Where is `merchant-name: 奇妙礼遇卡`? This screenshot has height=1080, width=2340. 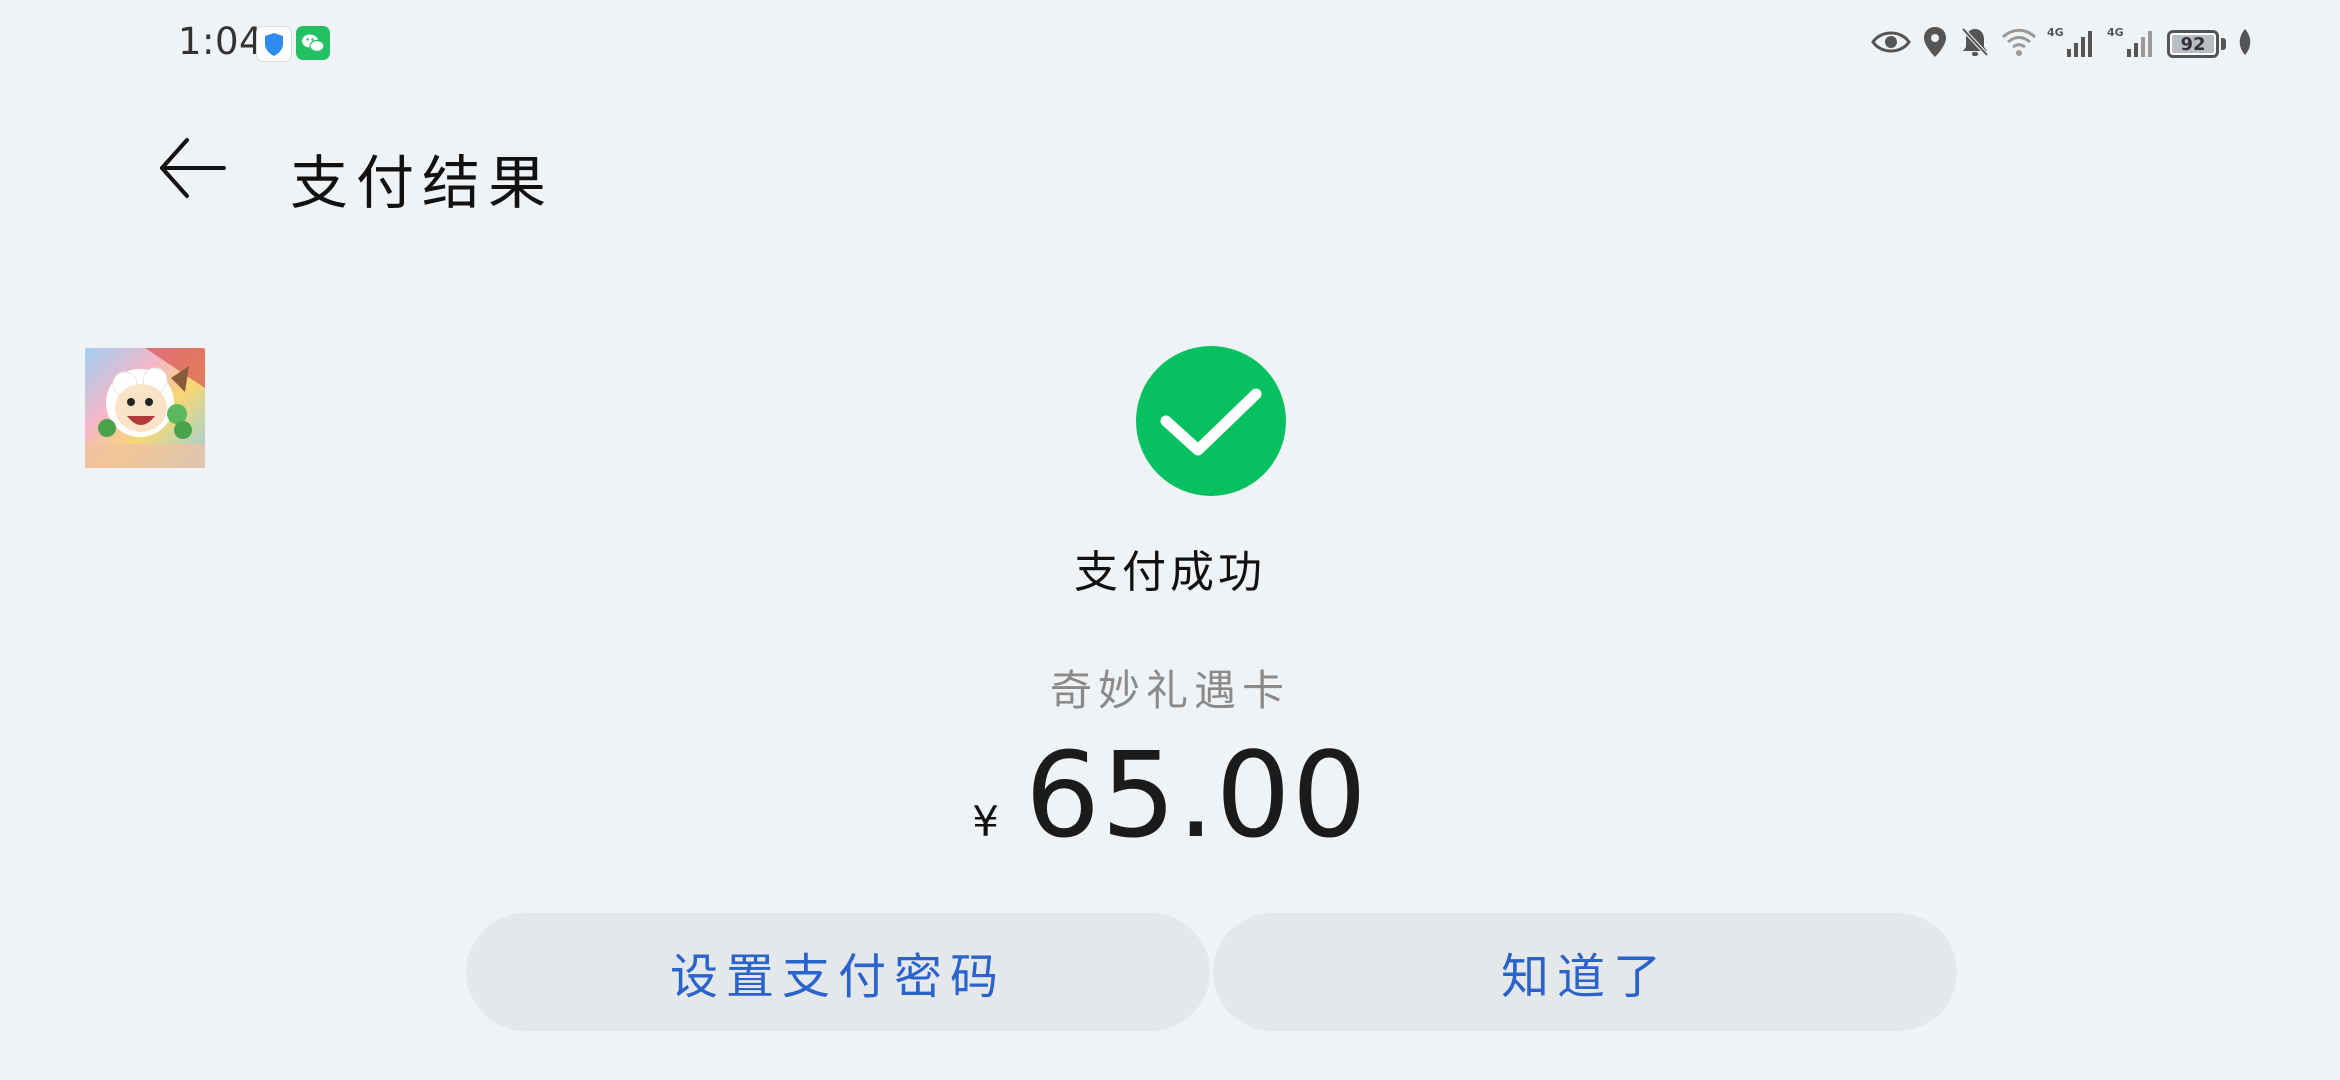
merchant-name: 奇妙礼遇卡 is located at coordinates (1169, 690).